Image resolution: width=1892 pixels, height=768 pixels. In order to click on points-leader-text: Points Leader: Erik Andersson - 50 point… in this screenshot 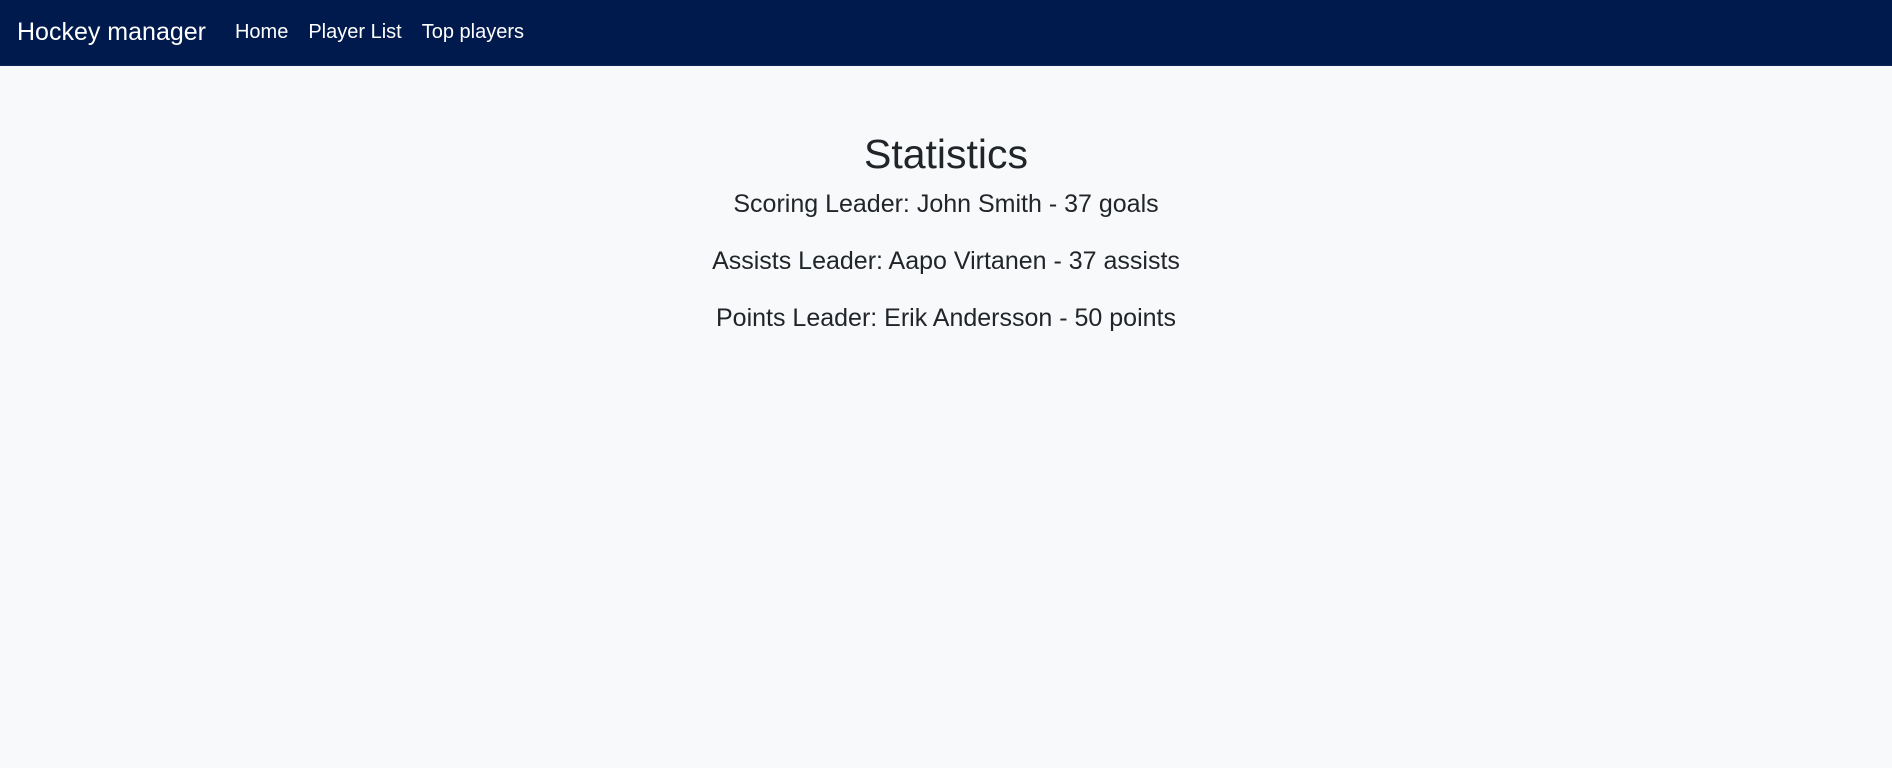, I will do `click(946, 318)`.